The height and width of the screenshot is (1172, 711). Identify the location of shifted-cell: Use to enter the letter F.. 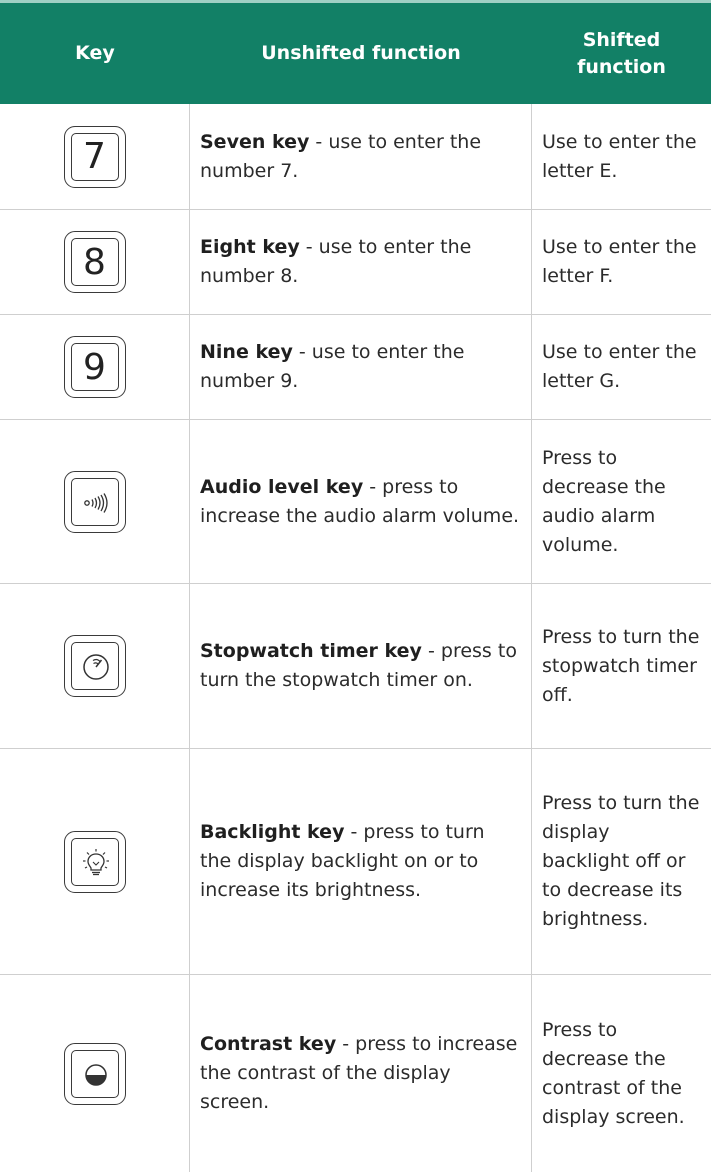
(621, 262).